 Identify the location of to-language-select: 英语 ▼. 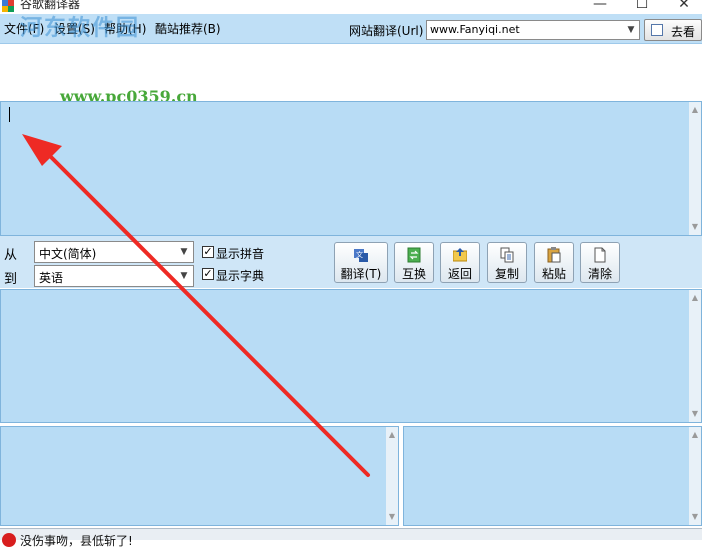
(114, 276).